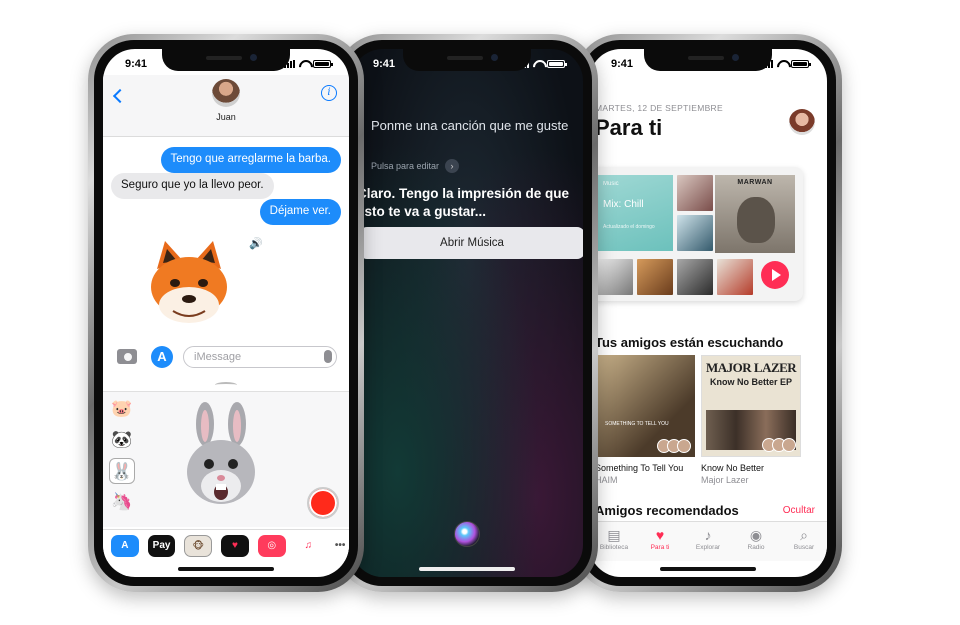  I want to click on edit-hint-label: Pulsa para editar, so click(405, 166).